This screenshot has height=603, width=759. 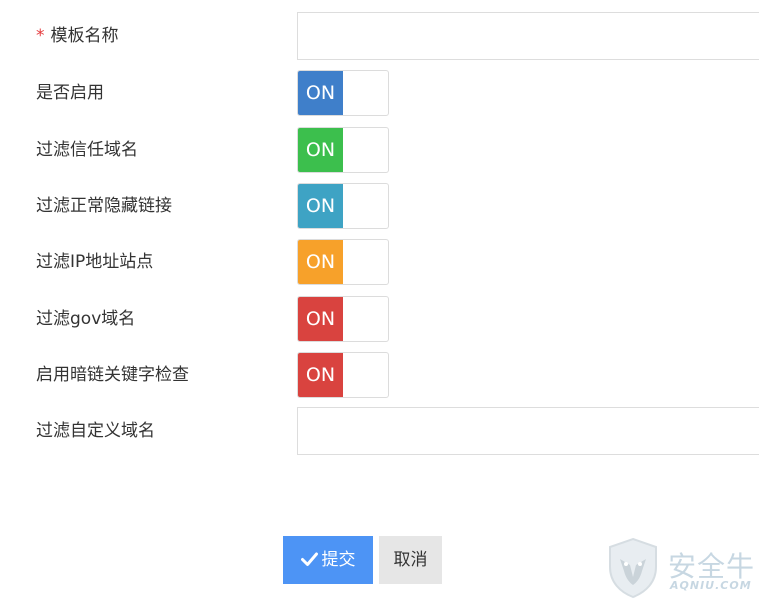 I want to click on filter-ip-sites-toggle: ON, so click(x=343, y=262).